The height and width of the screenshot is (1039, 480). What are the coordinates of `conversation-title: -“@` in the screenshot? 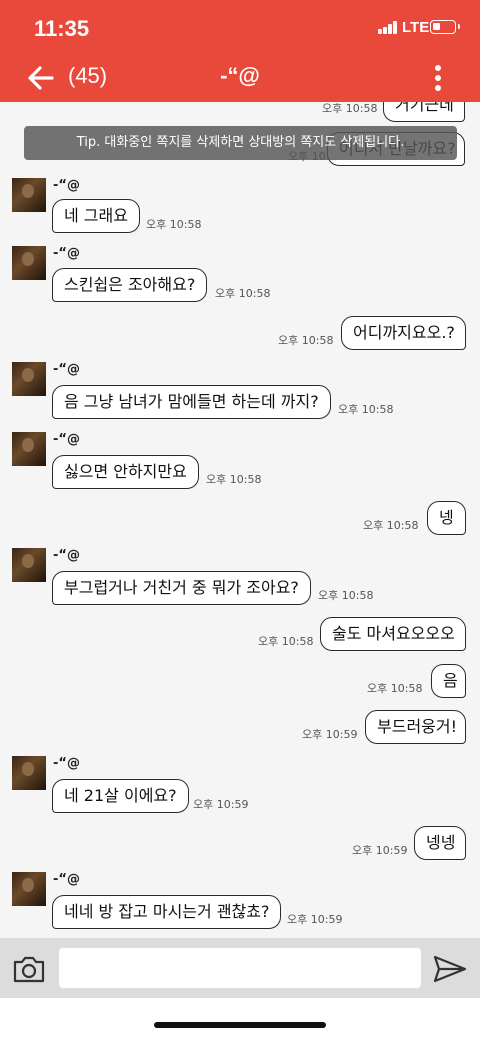 It's located at (240, 75).